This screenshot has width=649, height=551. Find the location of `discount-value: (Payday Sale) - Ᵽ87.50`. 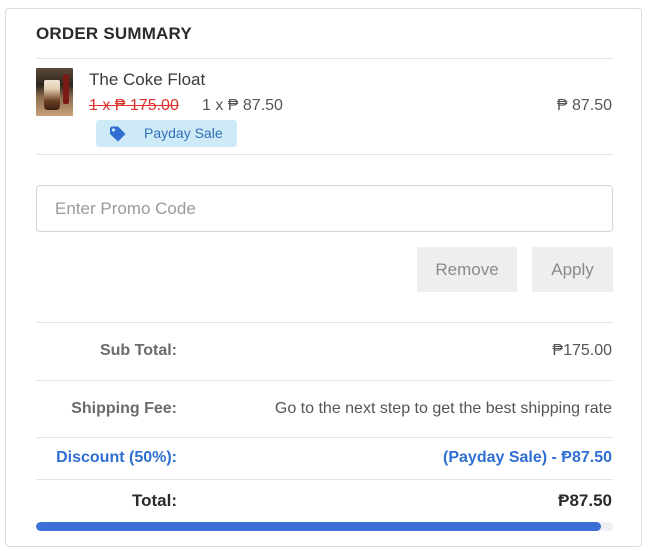

discount-value: (Payday Sale) - Ᵽ87.50 is located at coordinates (527, 457).